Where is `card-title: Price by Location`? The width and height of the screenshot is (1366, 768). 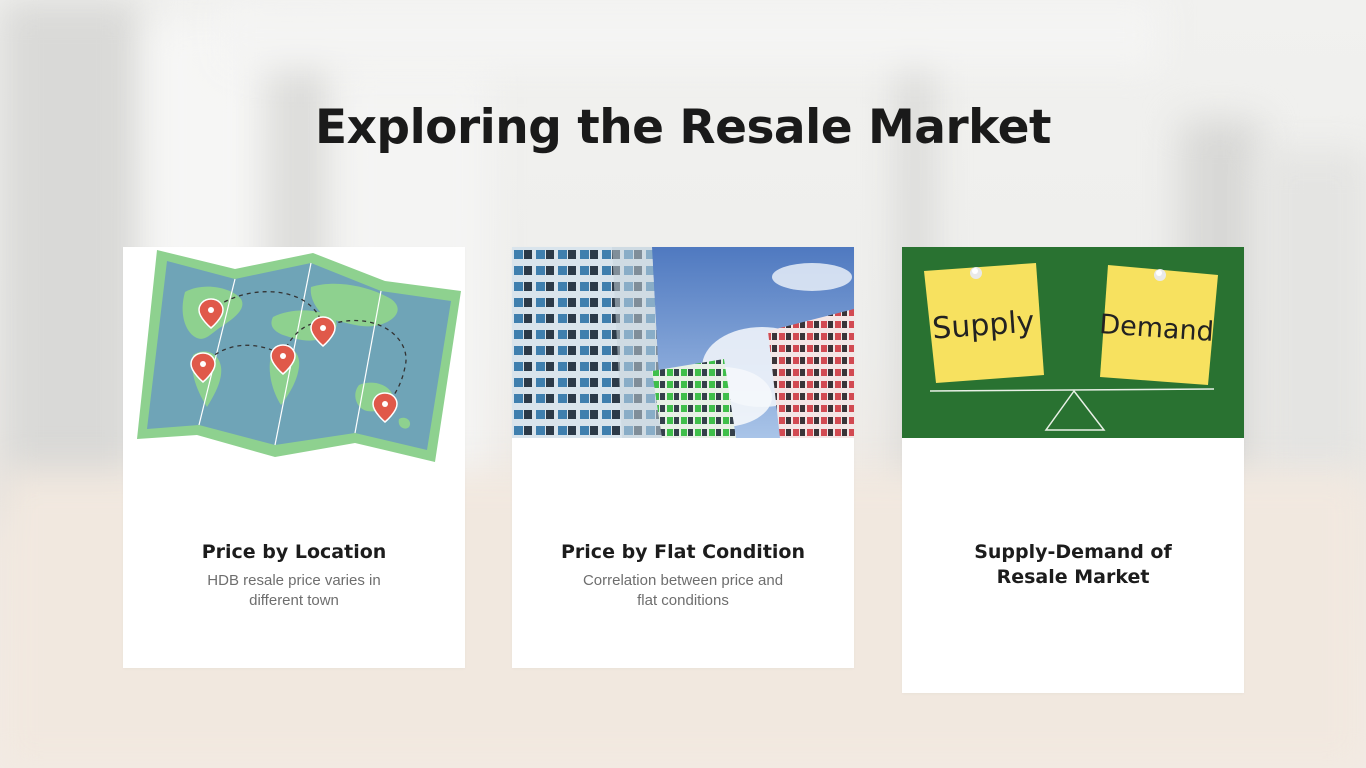 card-title: Price by Location is located at coordinates (294, 552).